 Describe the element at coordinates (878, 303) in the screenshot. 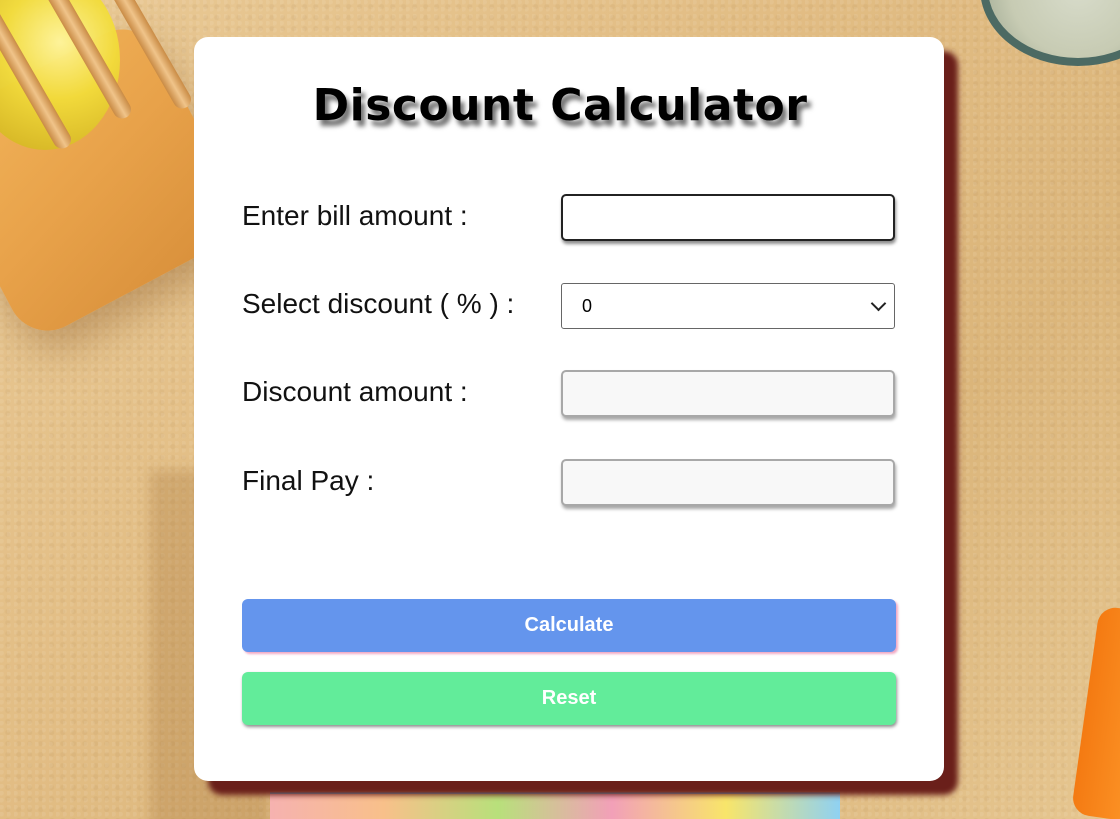

I see `chevron-down-icon` at that location.